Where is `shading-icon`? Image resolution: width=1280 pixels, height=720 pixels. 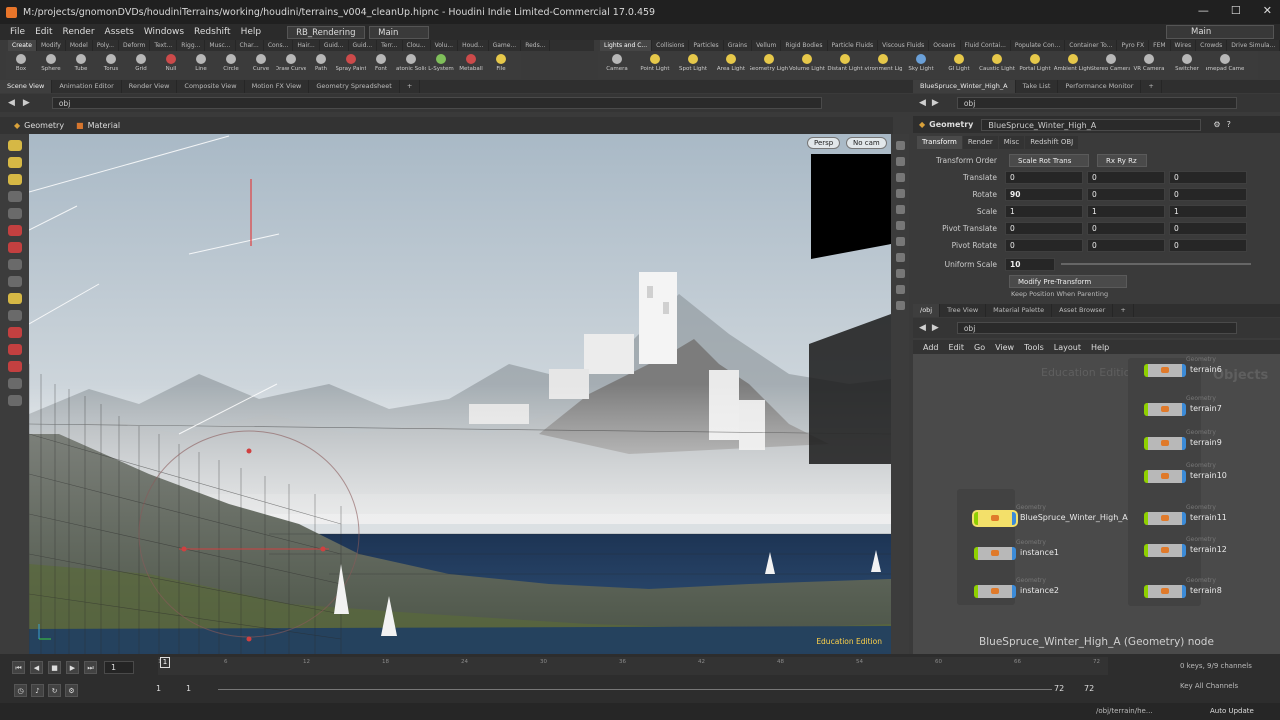
shading-icon is located at coordinates (900, 193).